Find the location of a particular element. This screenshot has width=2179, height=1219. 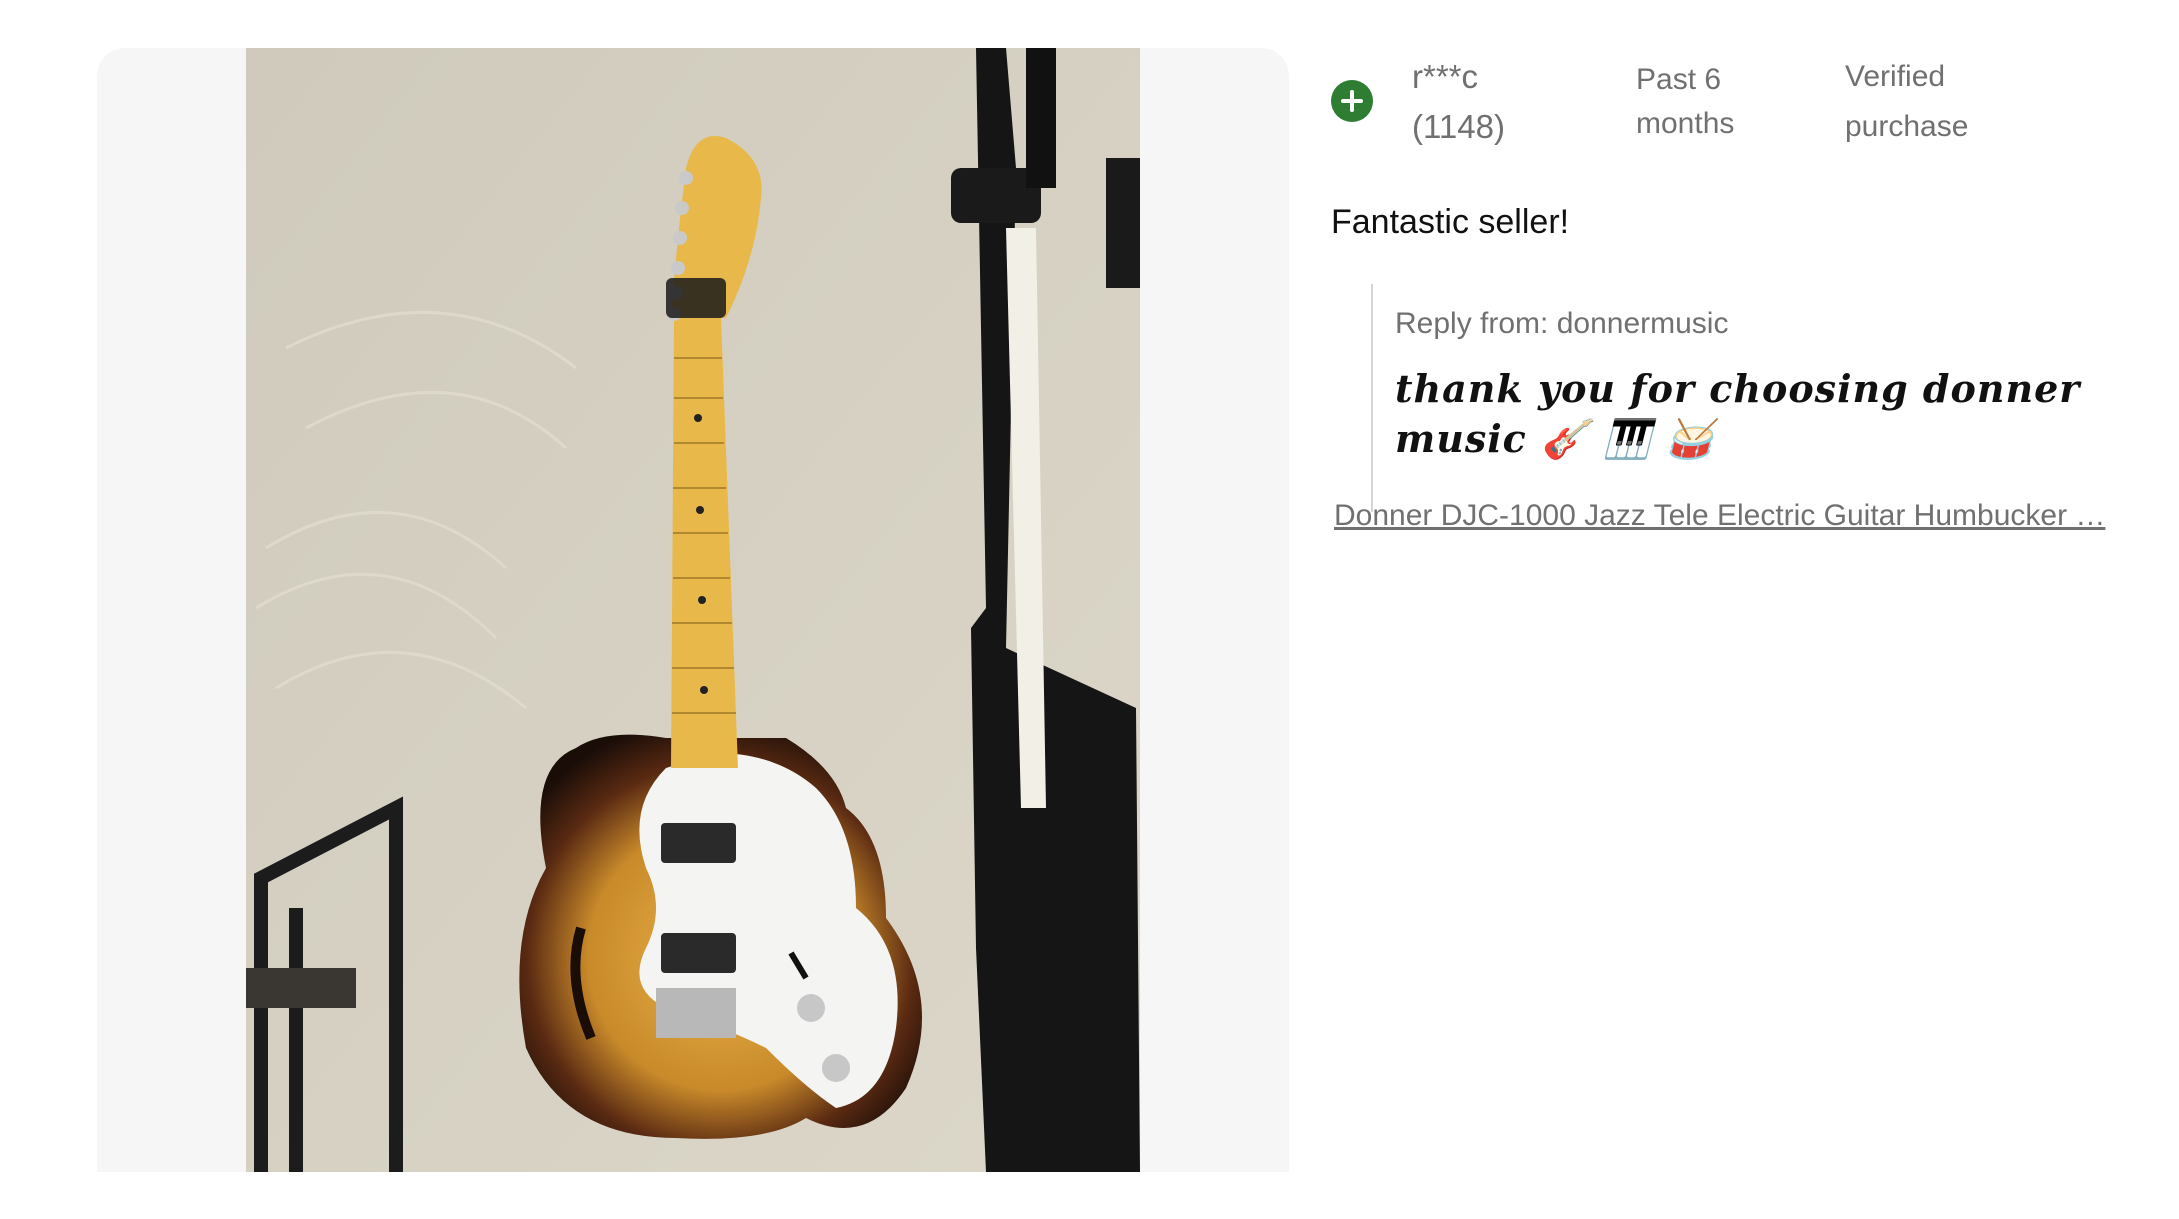

review-text: Fantastic seller! is located at coordinates (1450, 222).